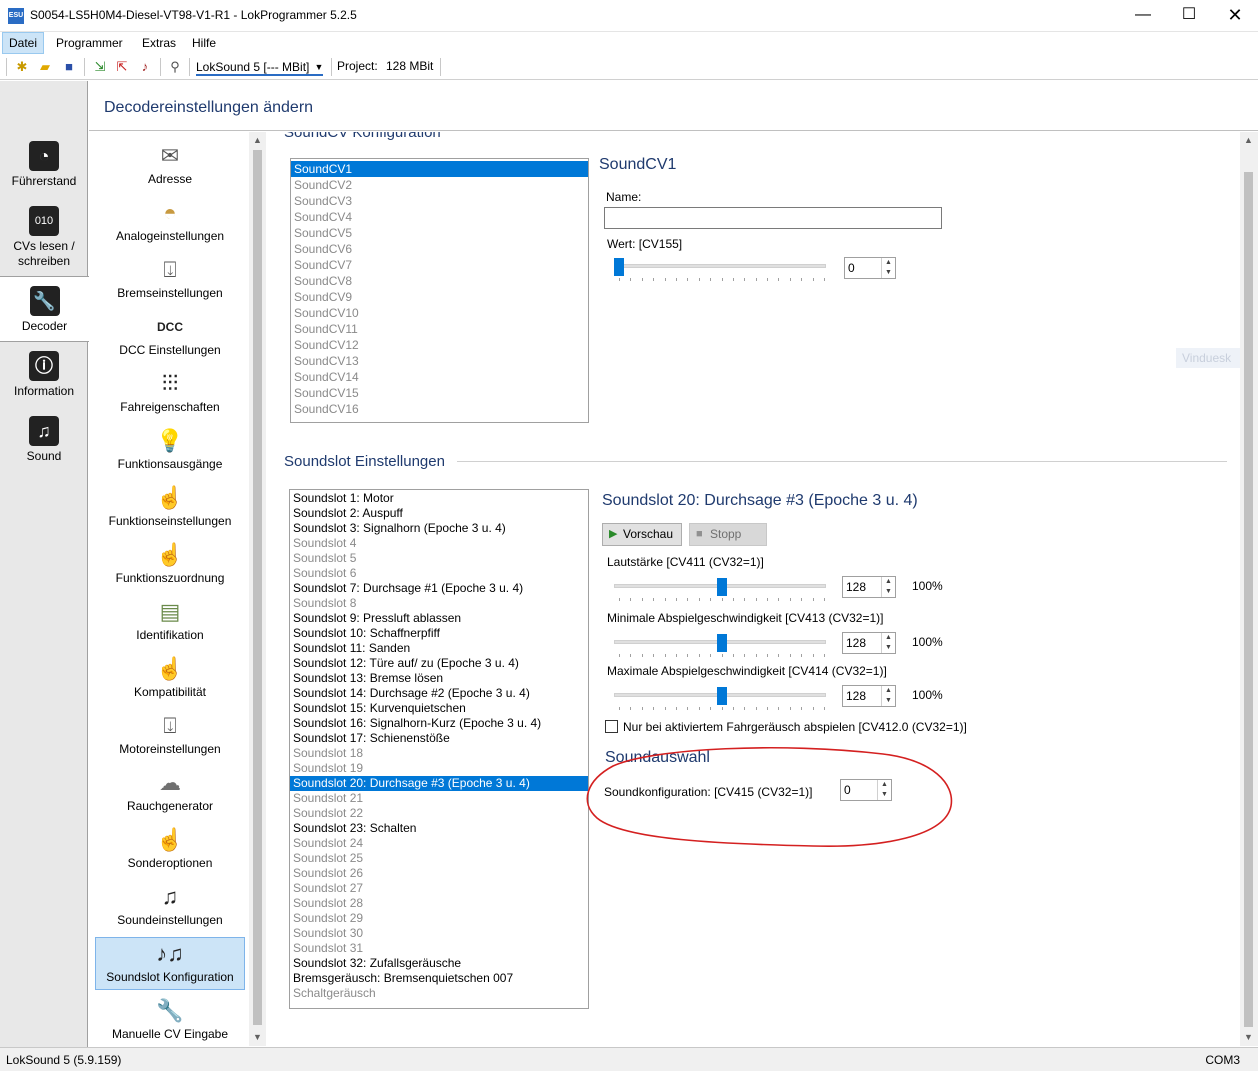 Image resolution: width=1258 pixels, height=1071 pixels. I want to click on soundcv-list-item: SoundCV9, so click(439, 297).